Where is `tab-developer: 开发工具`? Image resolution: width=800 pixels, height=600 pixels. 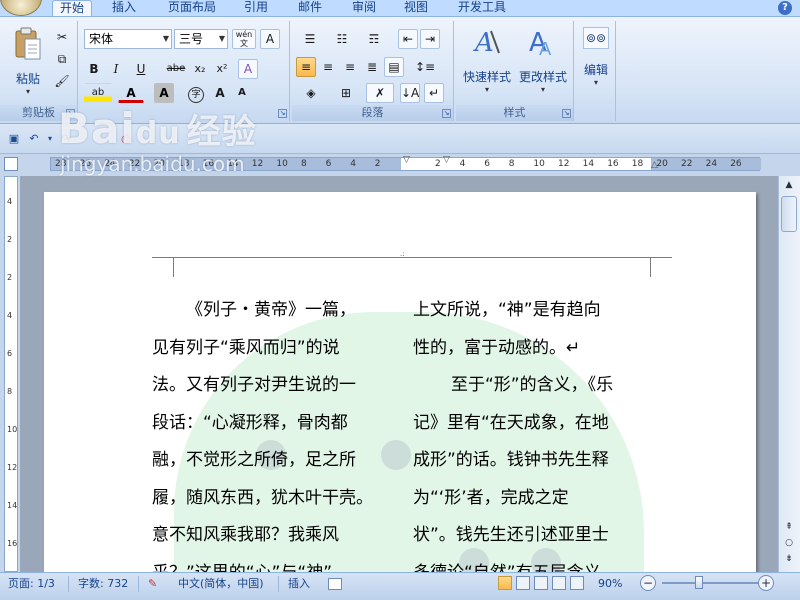
tab-developer: 开发工具 is located at coordinates (482, 8).